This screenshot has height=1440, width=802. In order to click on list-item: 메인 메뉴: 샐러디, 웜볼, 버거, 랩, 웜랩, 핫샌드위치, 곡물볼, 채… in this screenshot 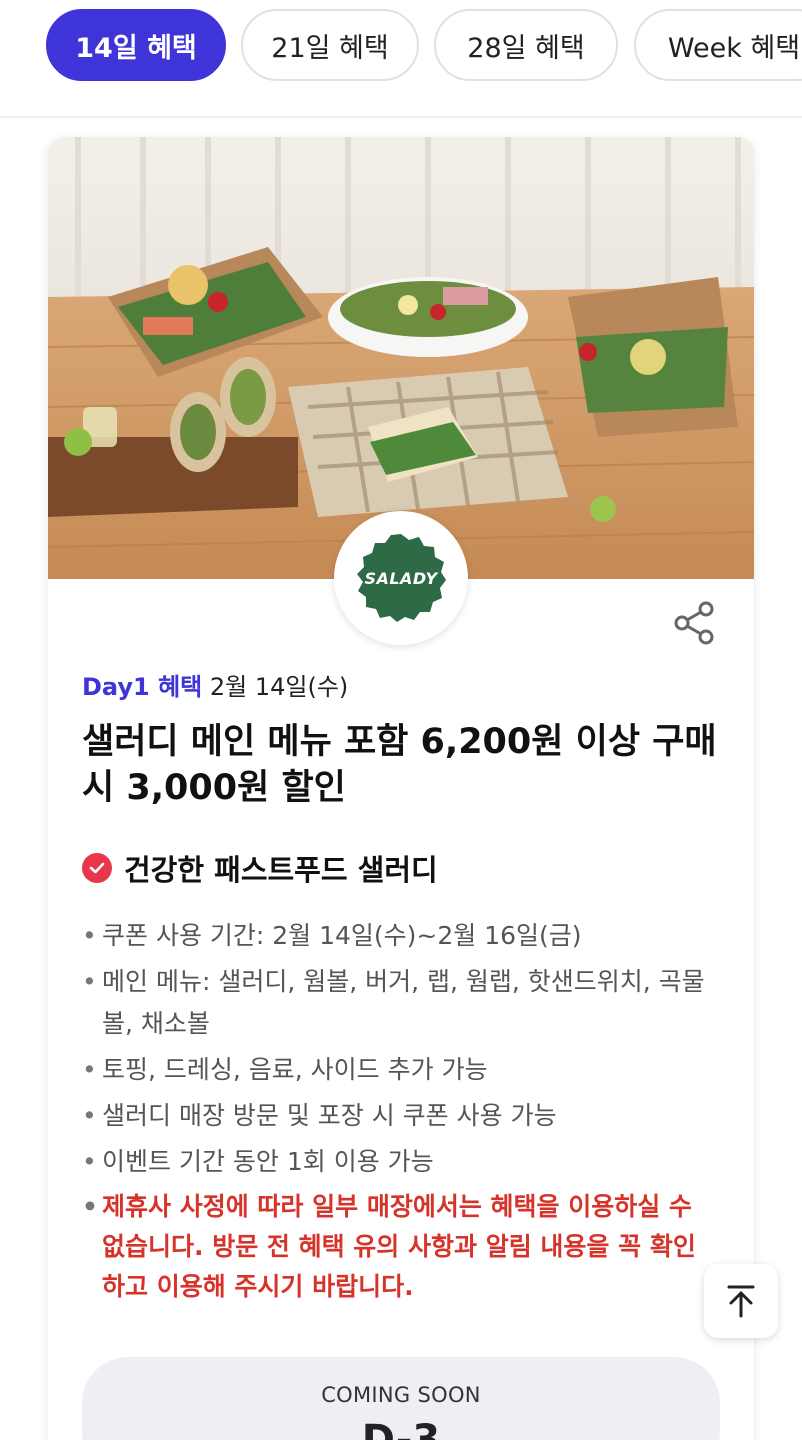, I will do `click(397, 1003)`.